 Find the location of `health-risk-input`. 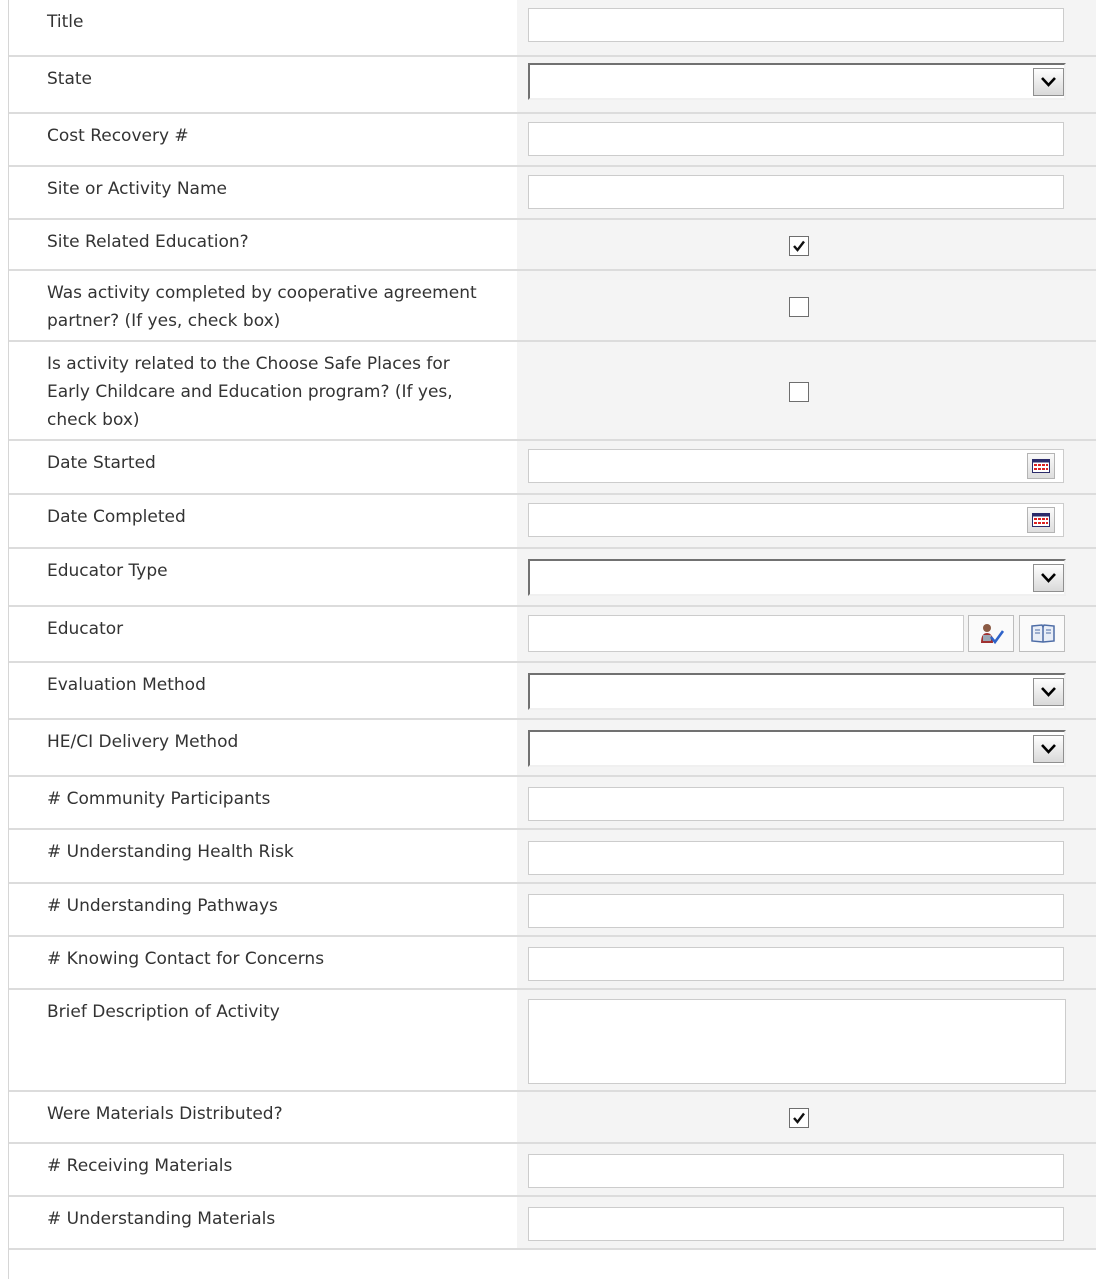

health-risk-input is located at coordinates (796, 858).